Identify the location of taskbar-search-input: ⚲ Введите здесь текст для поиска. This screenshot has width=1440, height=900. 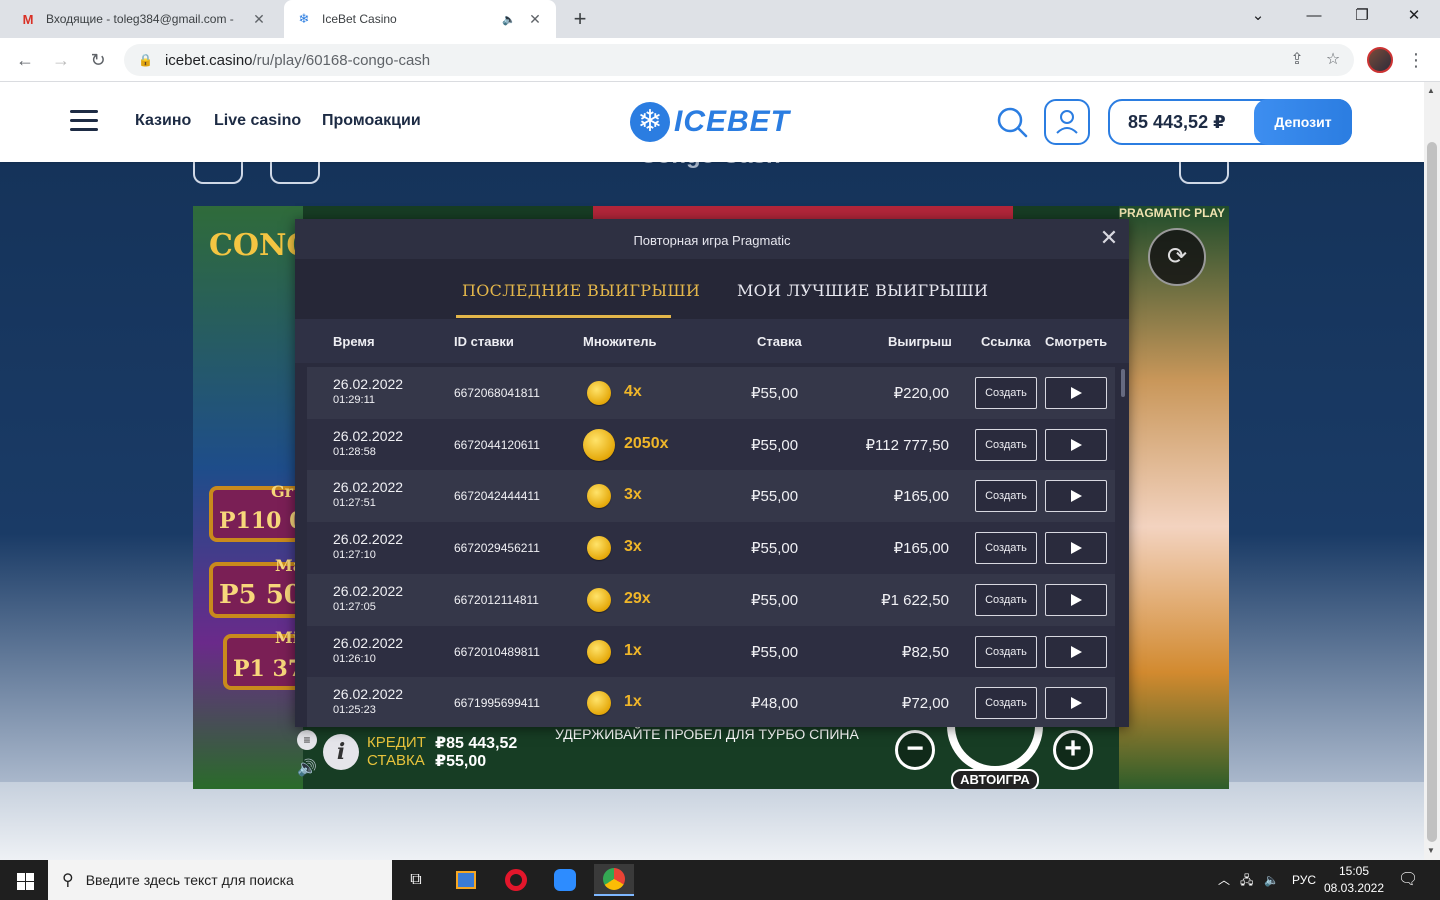
(220, 880).